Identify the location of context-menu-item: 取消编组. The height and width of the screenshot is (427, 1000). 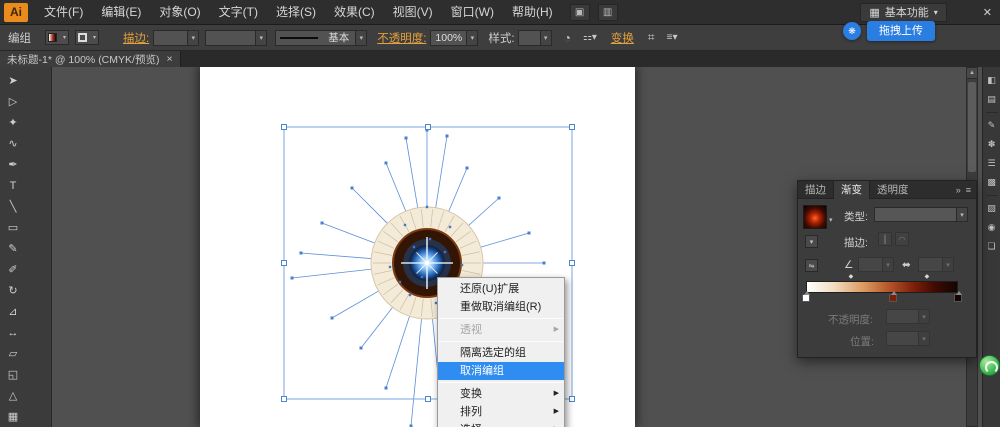
(501, 371).